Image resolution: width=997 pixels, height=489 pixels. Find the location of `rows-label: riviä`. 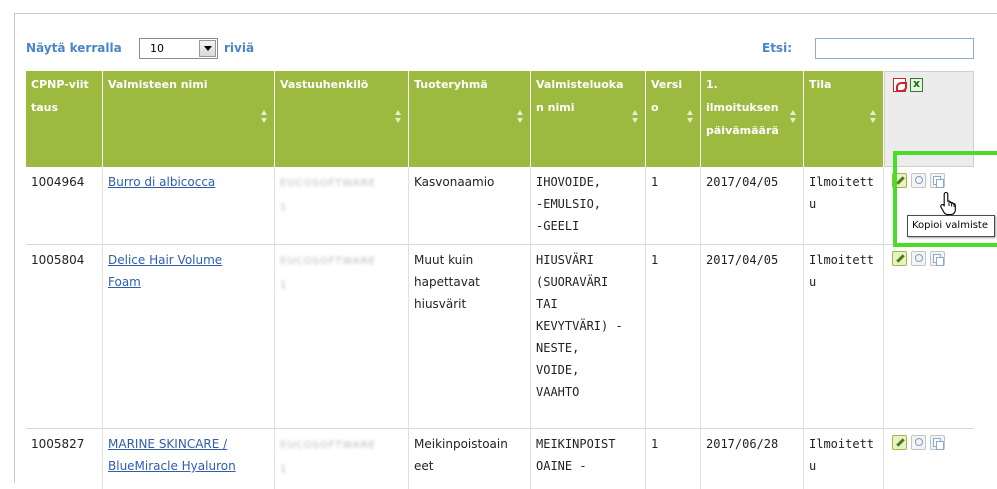

rows-label: riviä is located at coordinates (239, 48).